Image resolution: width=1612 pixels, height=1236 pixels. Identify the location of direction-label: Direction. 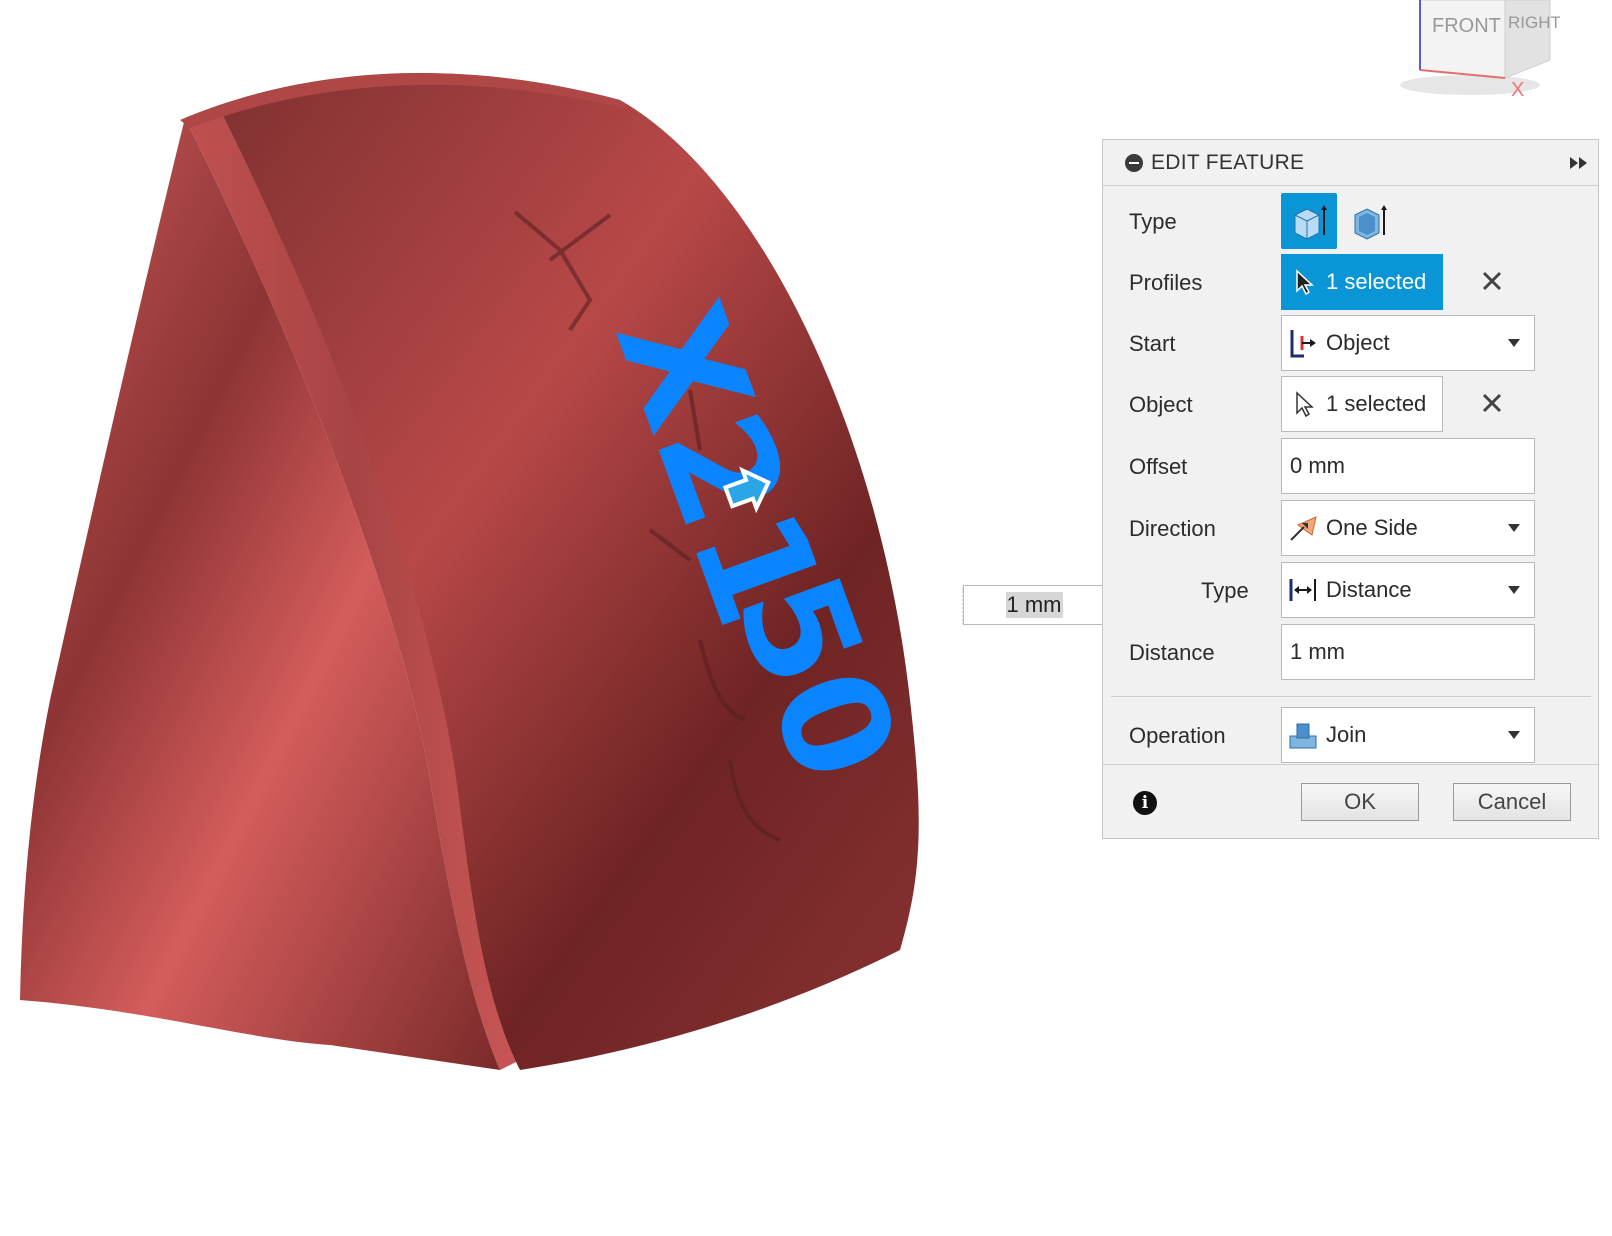
(1172, 528).